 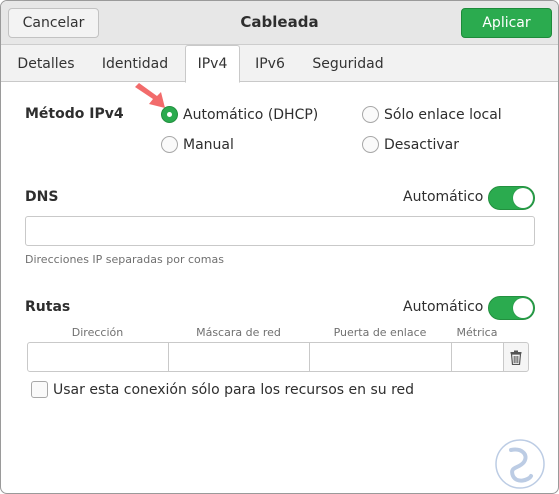 I want to click on radio-label: Desactivar, so click(x=421, y=144).